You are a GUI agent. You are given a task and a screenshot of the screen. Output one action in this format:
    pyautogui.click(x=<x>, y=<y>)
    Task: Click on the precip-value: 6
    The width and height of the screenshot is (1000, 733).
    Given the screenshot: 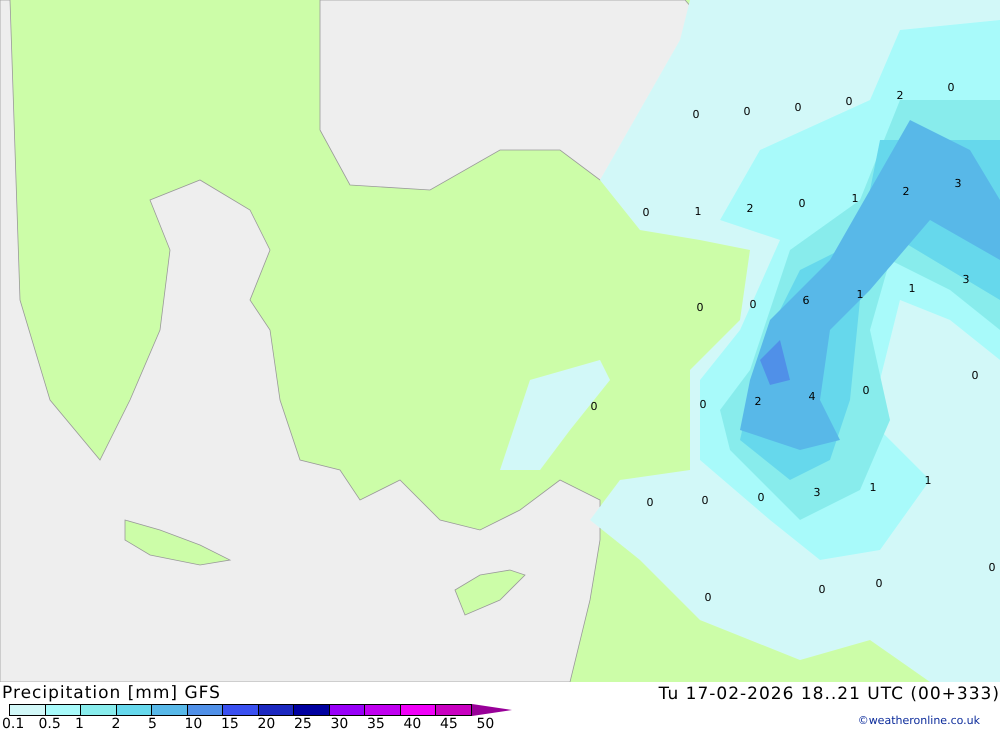 What is the action you would take?
    pyautogui.click(x=806, y=300)
    